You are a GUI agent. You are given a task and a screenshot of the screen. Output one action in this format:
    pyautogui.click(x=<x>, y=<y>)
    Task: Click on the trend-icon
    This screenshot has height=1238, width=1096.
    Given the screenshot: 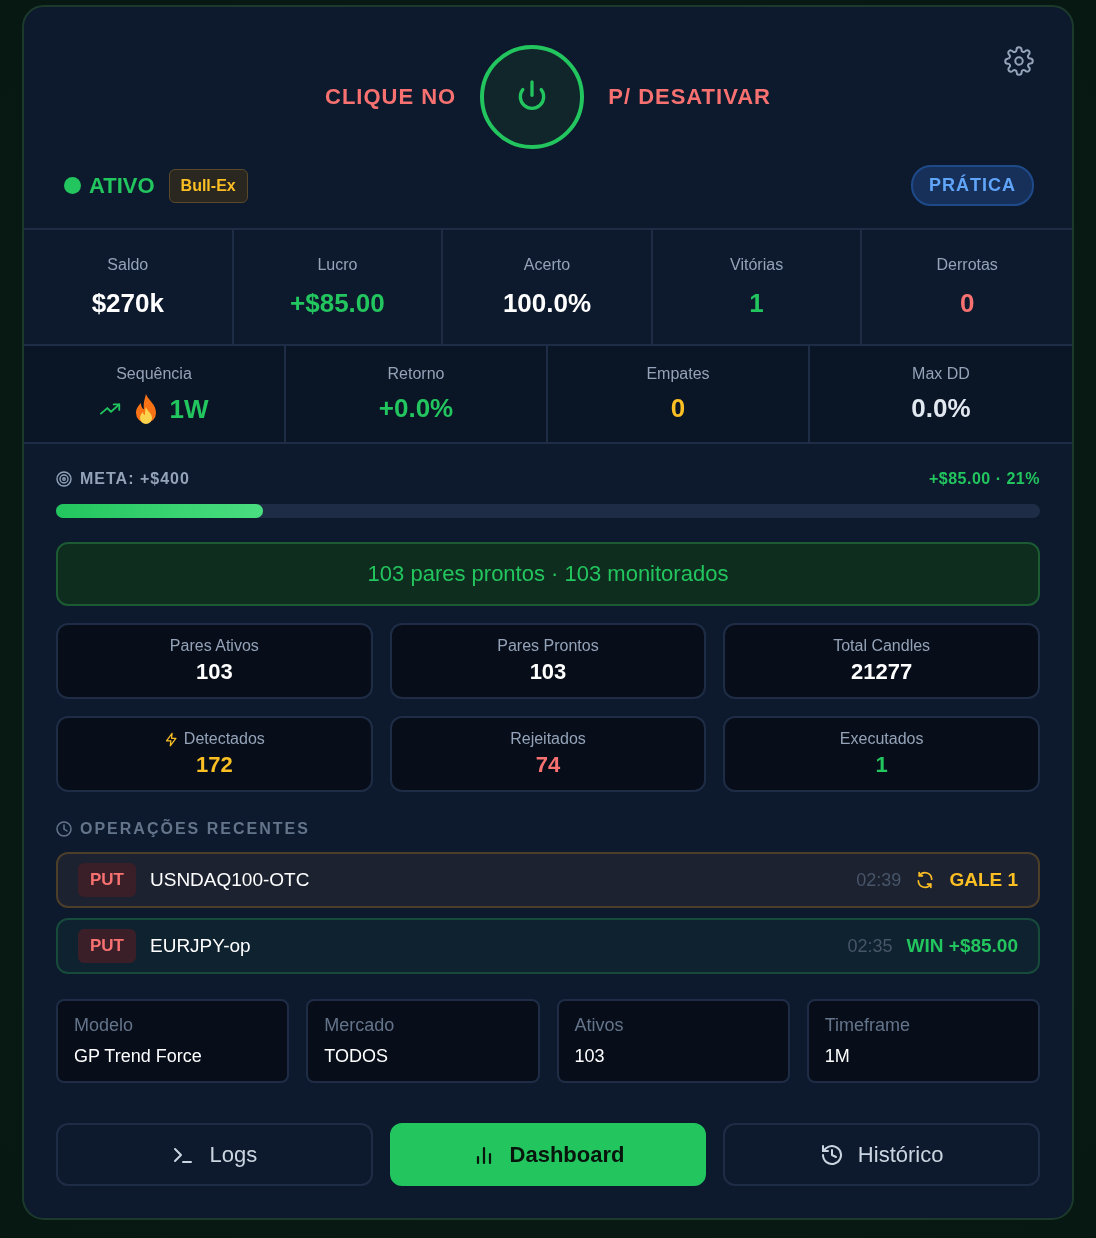 What is the action you would take?
    pyautogui.click(x=110, y=409)
    